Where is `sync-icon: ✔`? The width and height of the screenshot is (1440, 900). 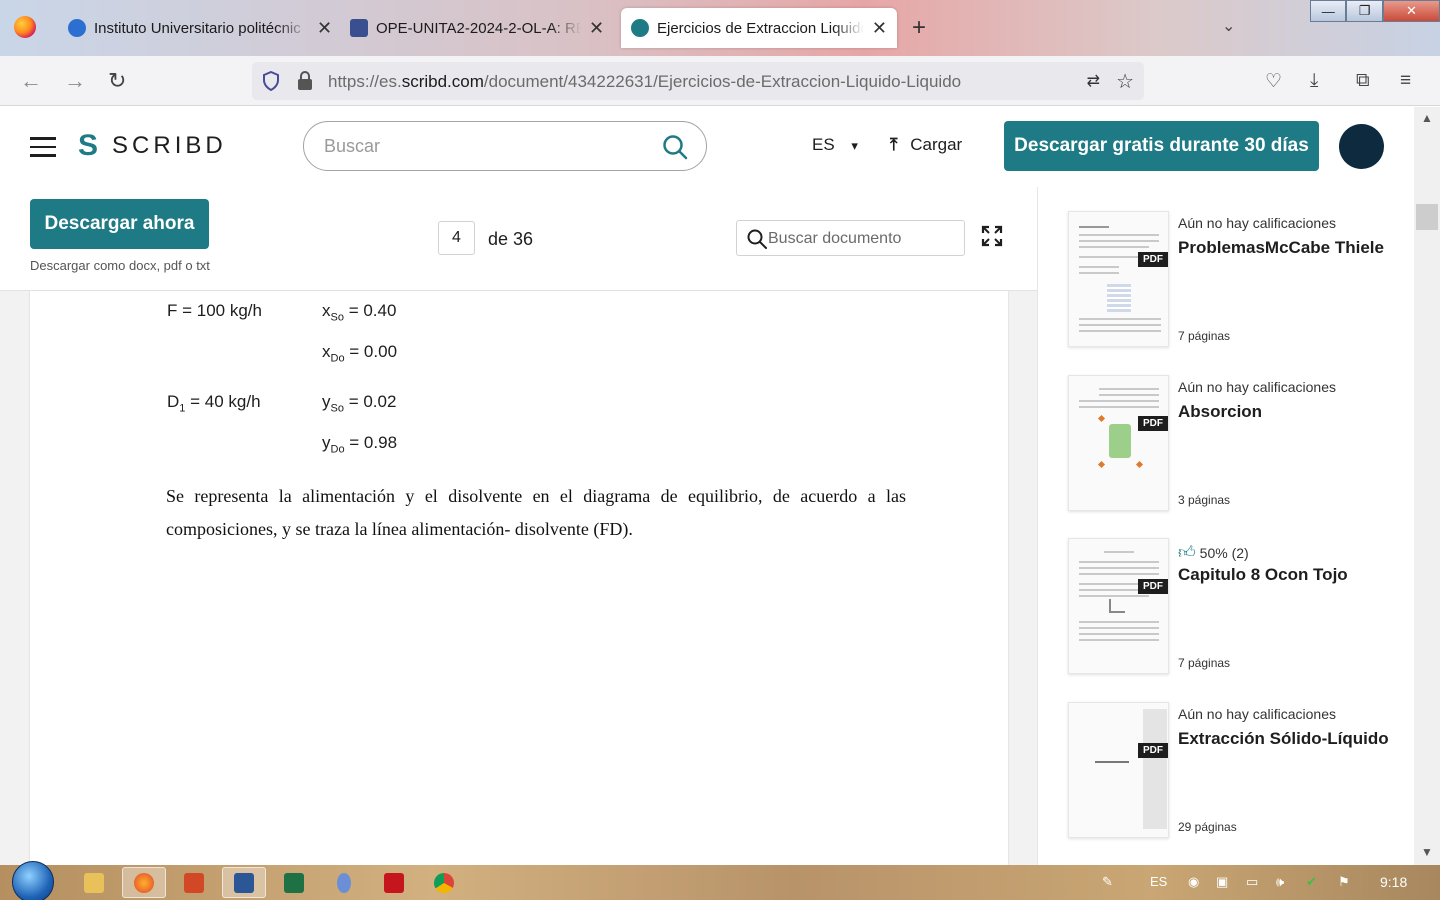 sync-icon: ✔ is located at coordinates (1311, 882).